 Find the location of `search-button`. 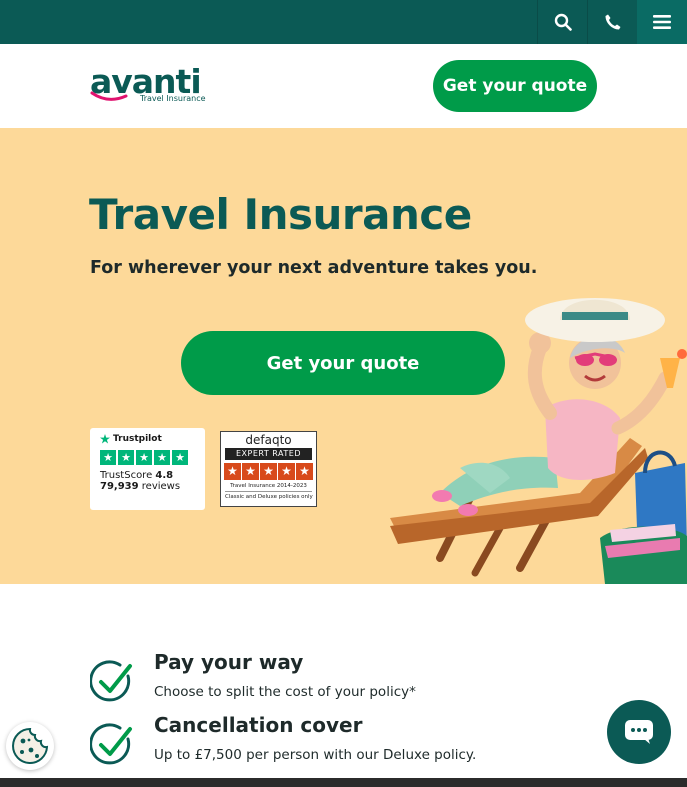

search-button is located at coordinates (562, 22).